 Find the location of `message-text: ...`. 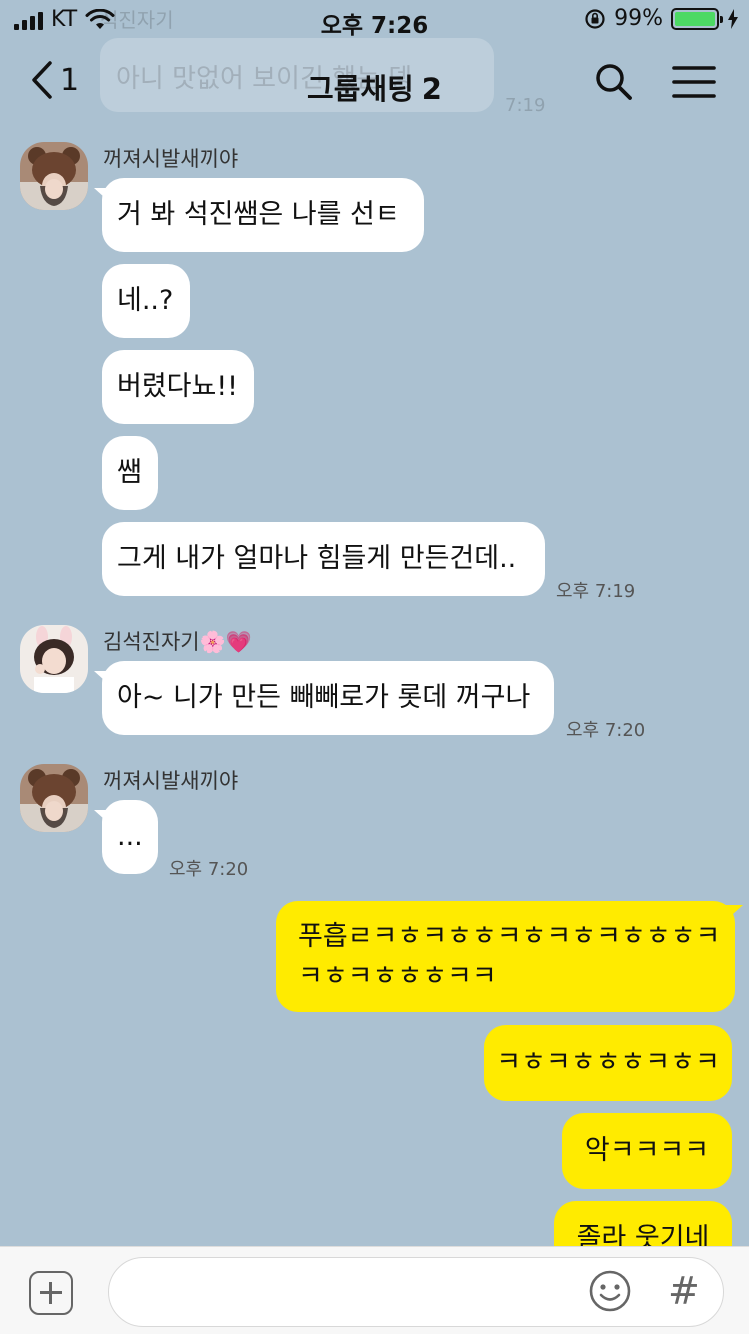

message-text: ... is located at coordinates (130, 836).